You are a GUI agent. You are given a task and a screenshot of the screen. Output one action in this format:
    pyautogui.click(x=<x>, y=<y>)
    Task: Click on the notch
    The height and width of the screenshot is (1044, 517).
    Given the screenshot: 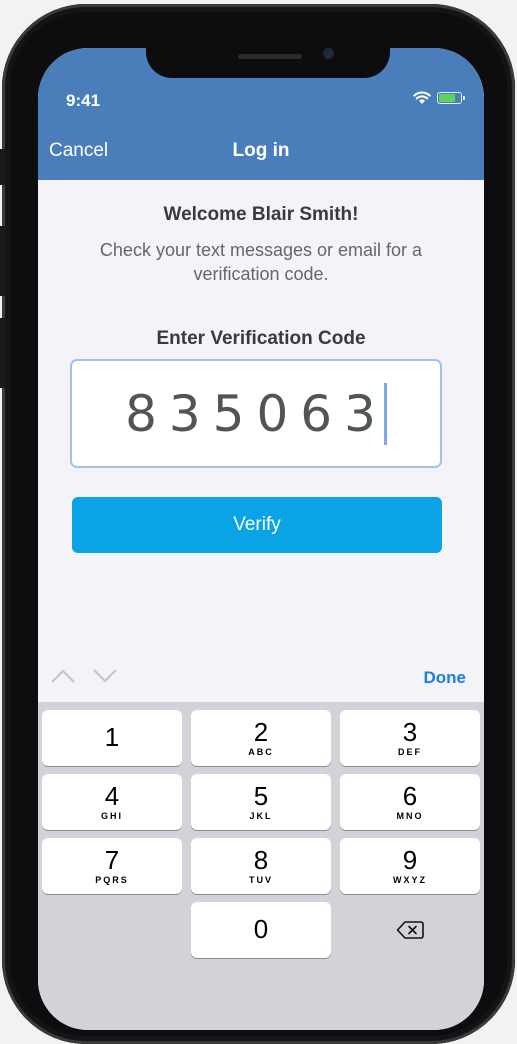 What is the action you would take?
    pyautogui.click(x=268, y=63)
    